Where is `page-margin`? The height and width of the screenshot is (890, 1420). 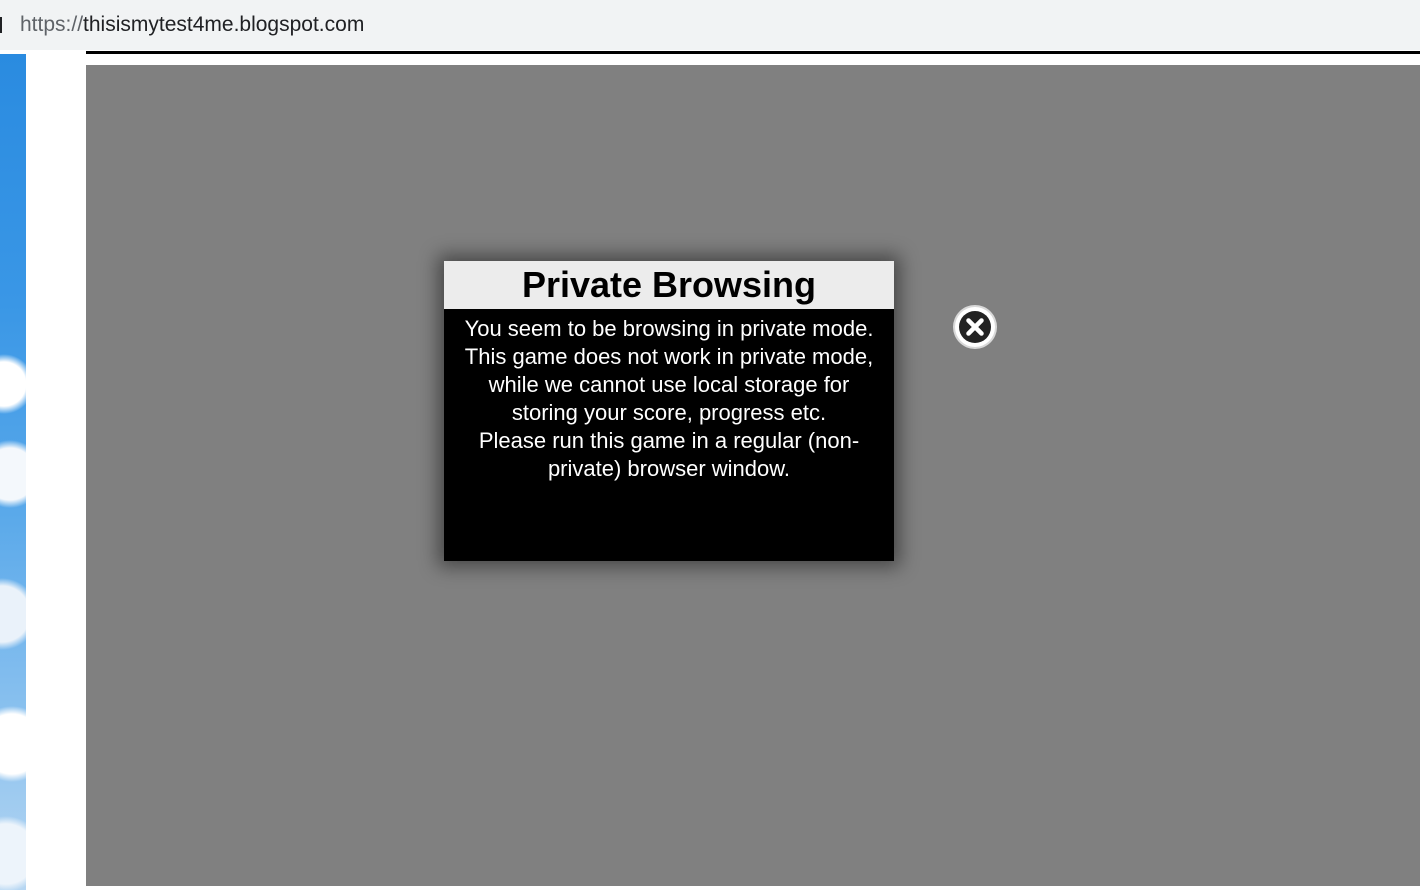
page-margin is located at coordinates (56, 472).